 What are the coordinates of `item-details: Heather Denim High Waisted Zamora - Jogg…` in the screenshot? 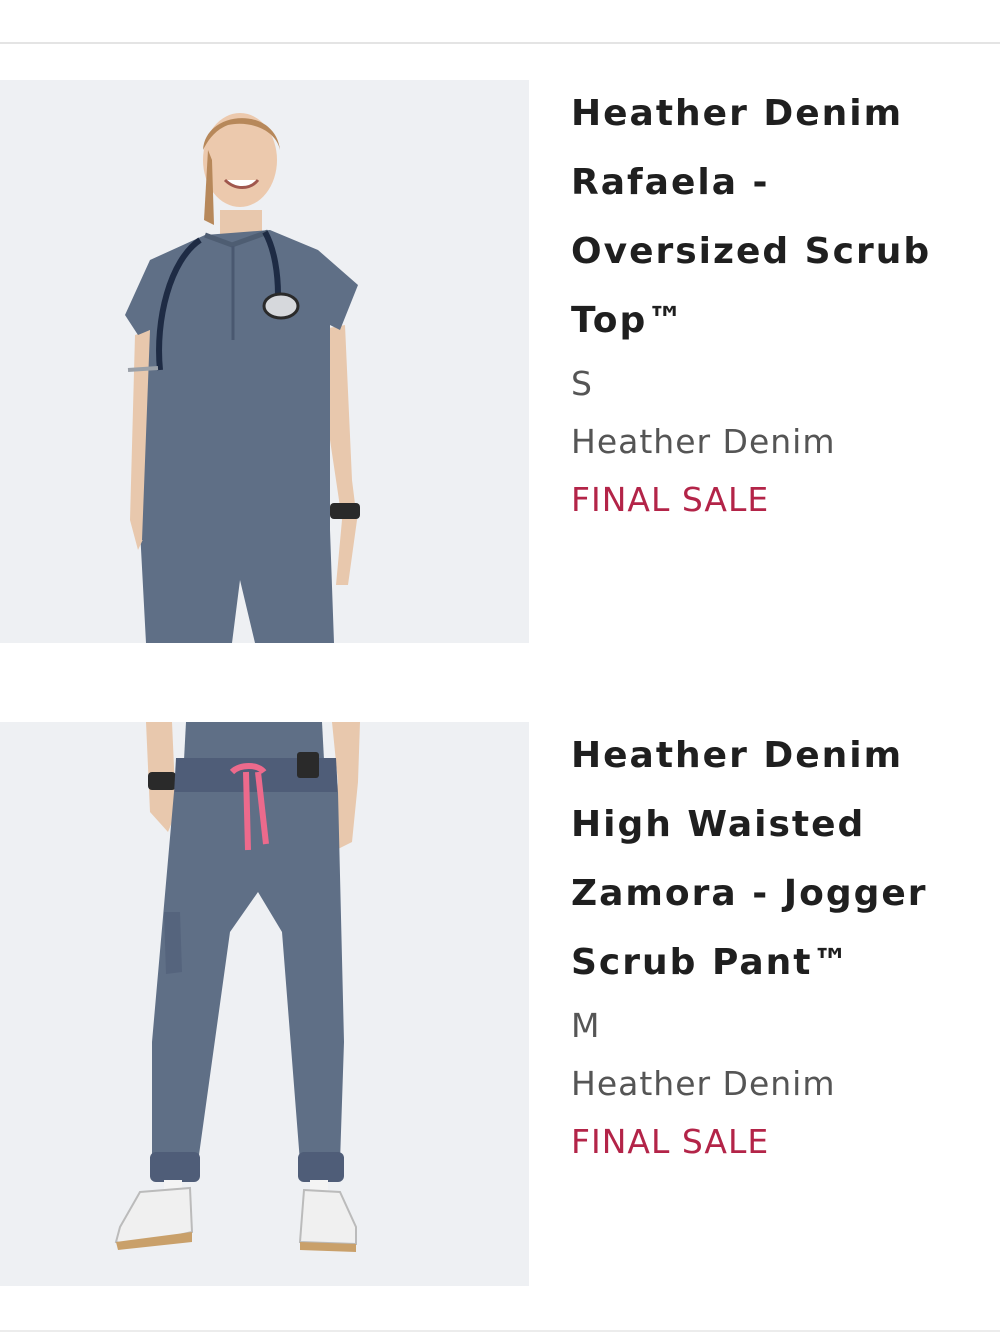 It's located at (781, 946).